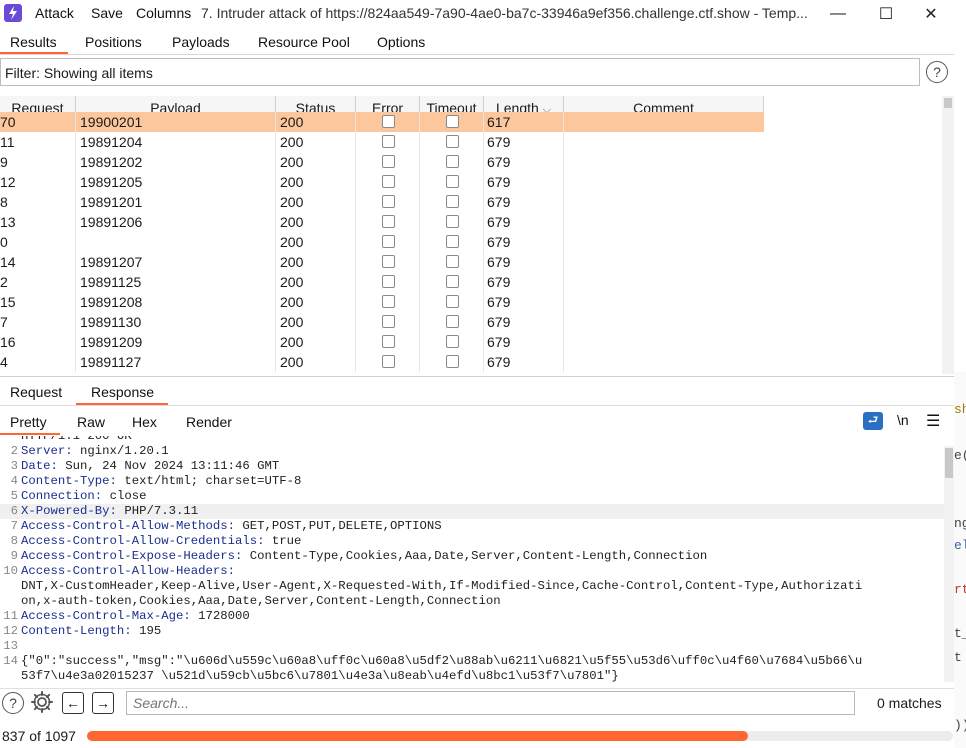 This screenshot has height=748, width=966. Describe the element at coordinates (111, 122) in the screenshot. I see `cell-payload: 19900201` at that location.